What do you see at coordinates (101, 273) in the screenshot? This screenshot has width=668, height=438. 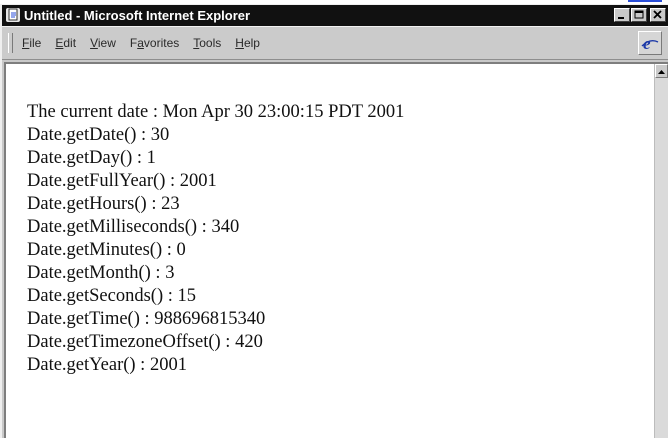 I see `date-line: Date.getMonth() : 3` at bounding box center [101, 273].